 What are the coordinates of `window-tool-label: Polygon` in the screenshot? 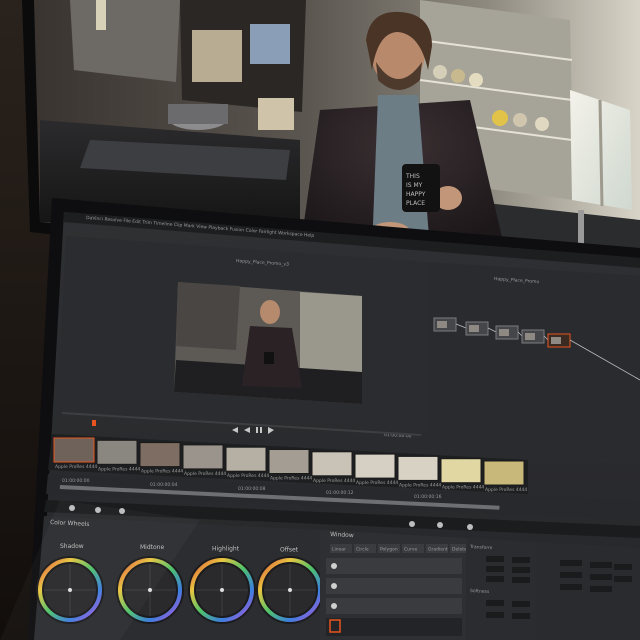 It's located at (389, 550).